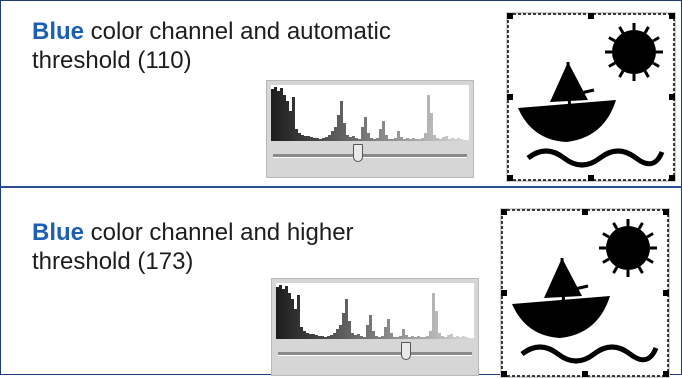  I want to click on channel-label: Blue, so click(58, 232).